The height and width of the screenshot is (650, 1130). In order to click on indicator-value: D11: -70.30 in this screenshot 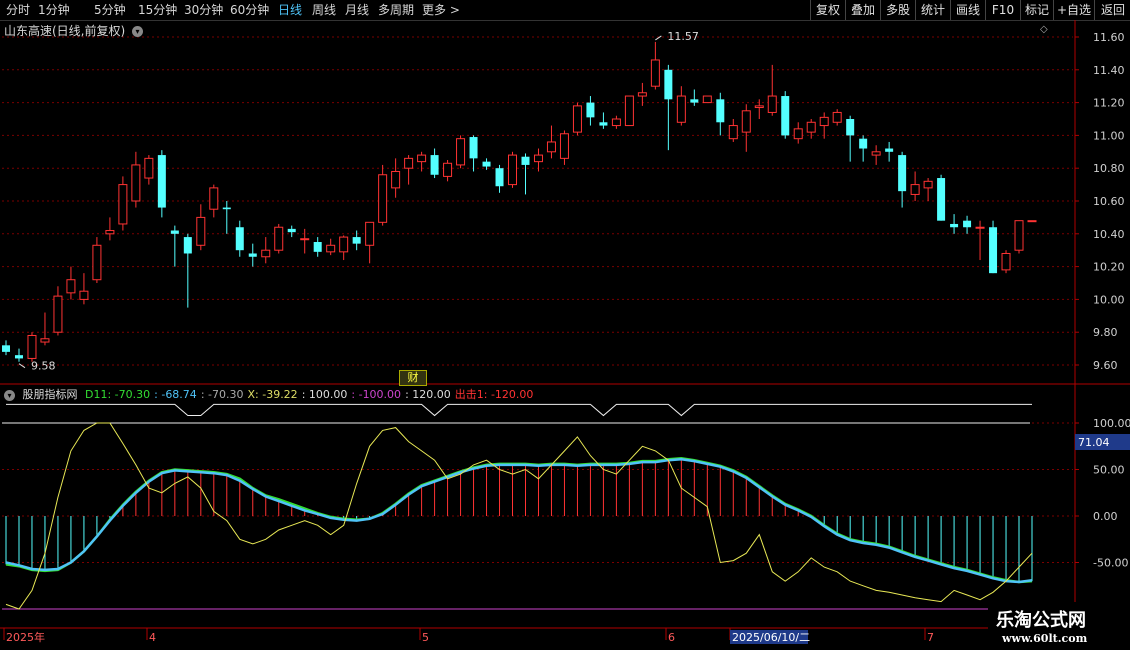, I will do `click(118, 394)`.